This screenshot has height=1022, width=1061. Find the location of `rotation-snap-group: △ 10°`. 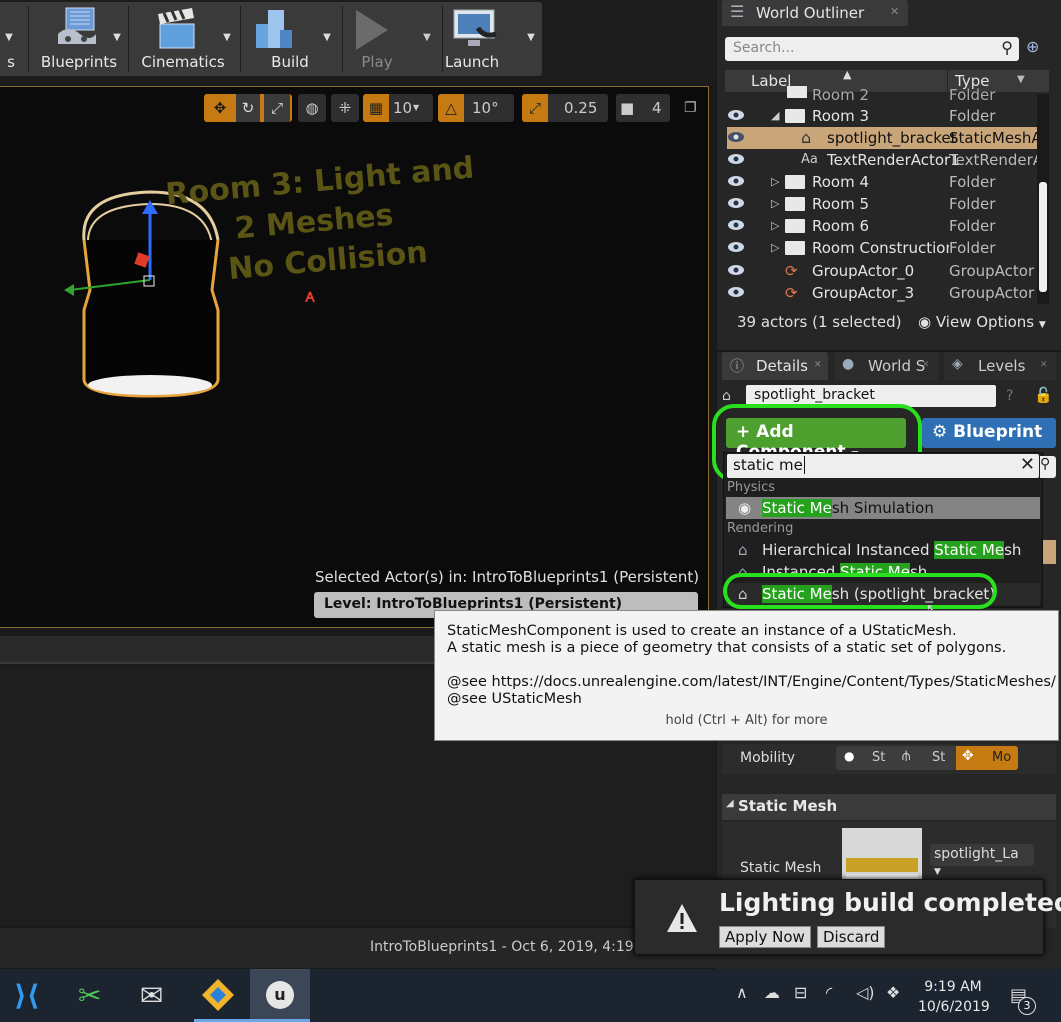

rotation-snap-group: △ 10° is located at coordinates (476, 108).